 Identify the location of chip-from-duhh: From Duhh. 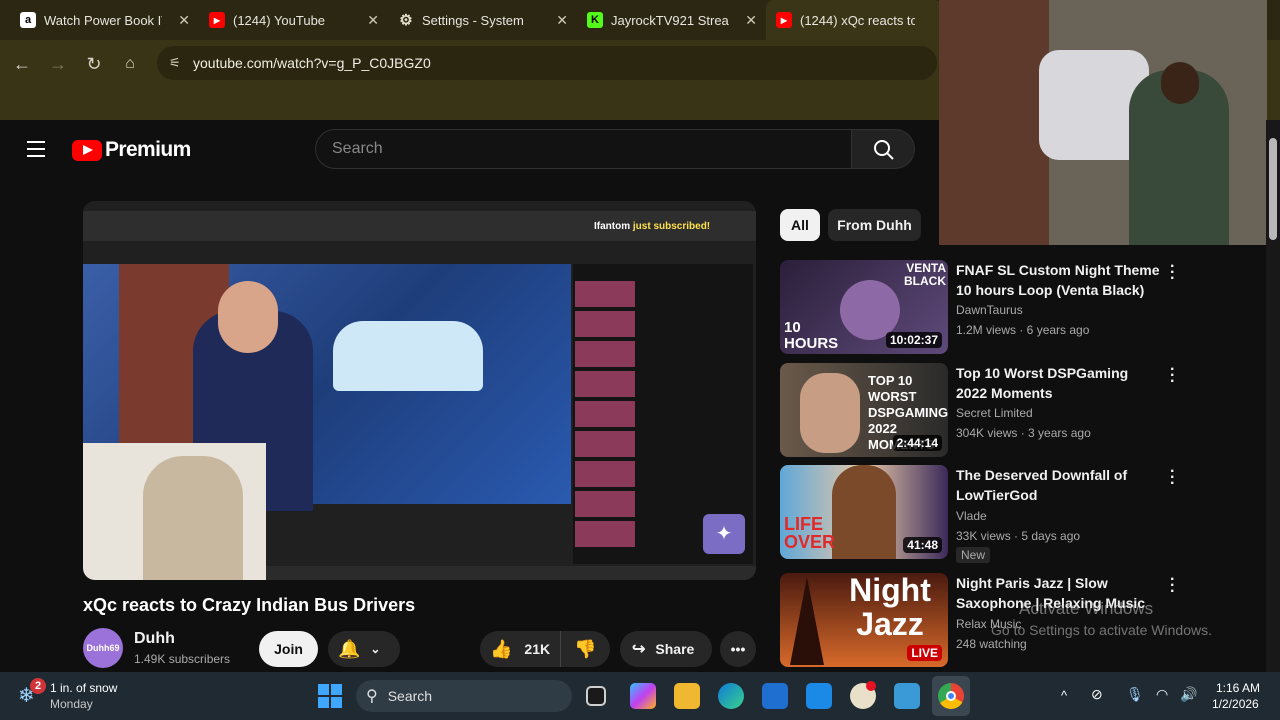
(874, 225).